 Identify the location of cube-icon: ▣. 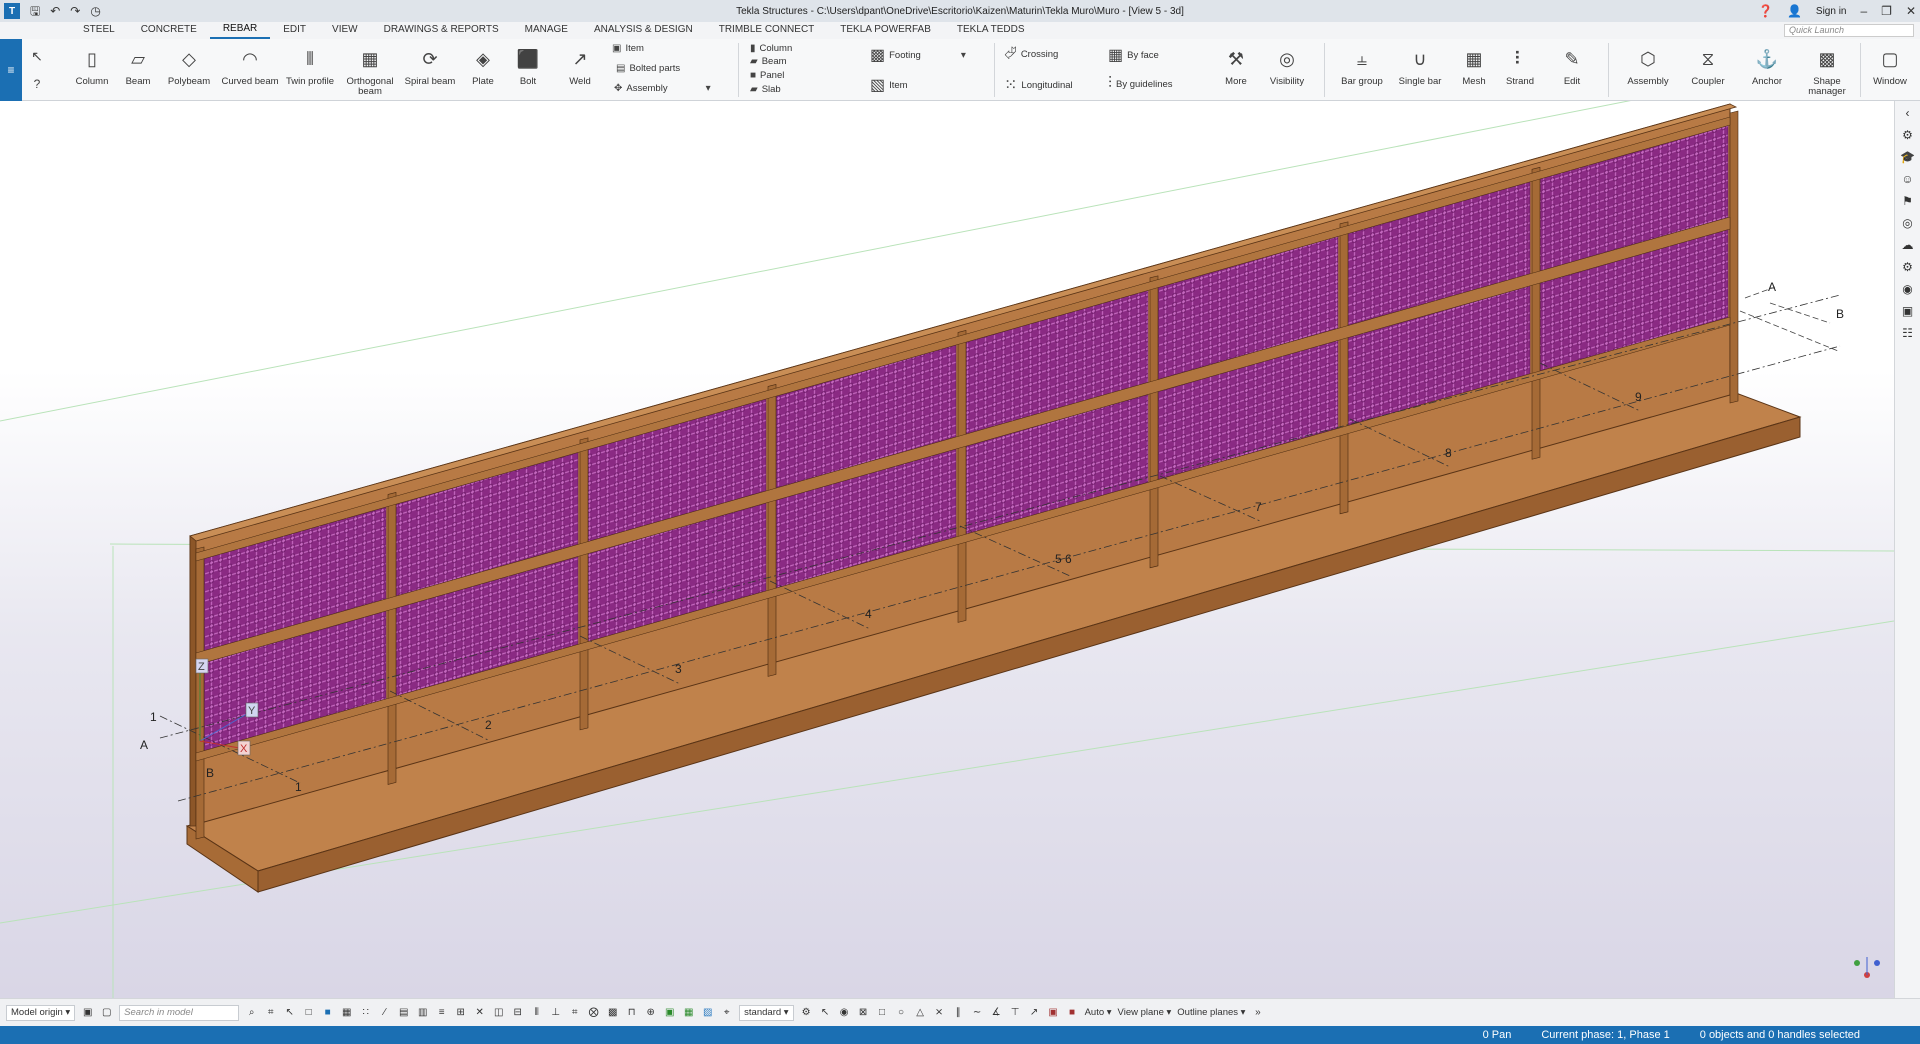
(1907, 311).